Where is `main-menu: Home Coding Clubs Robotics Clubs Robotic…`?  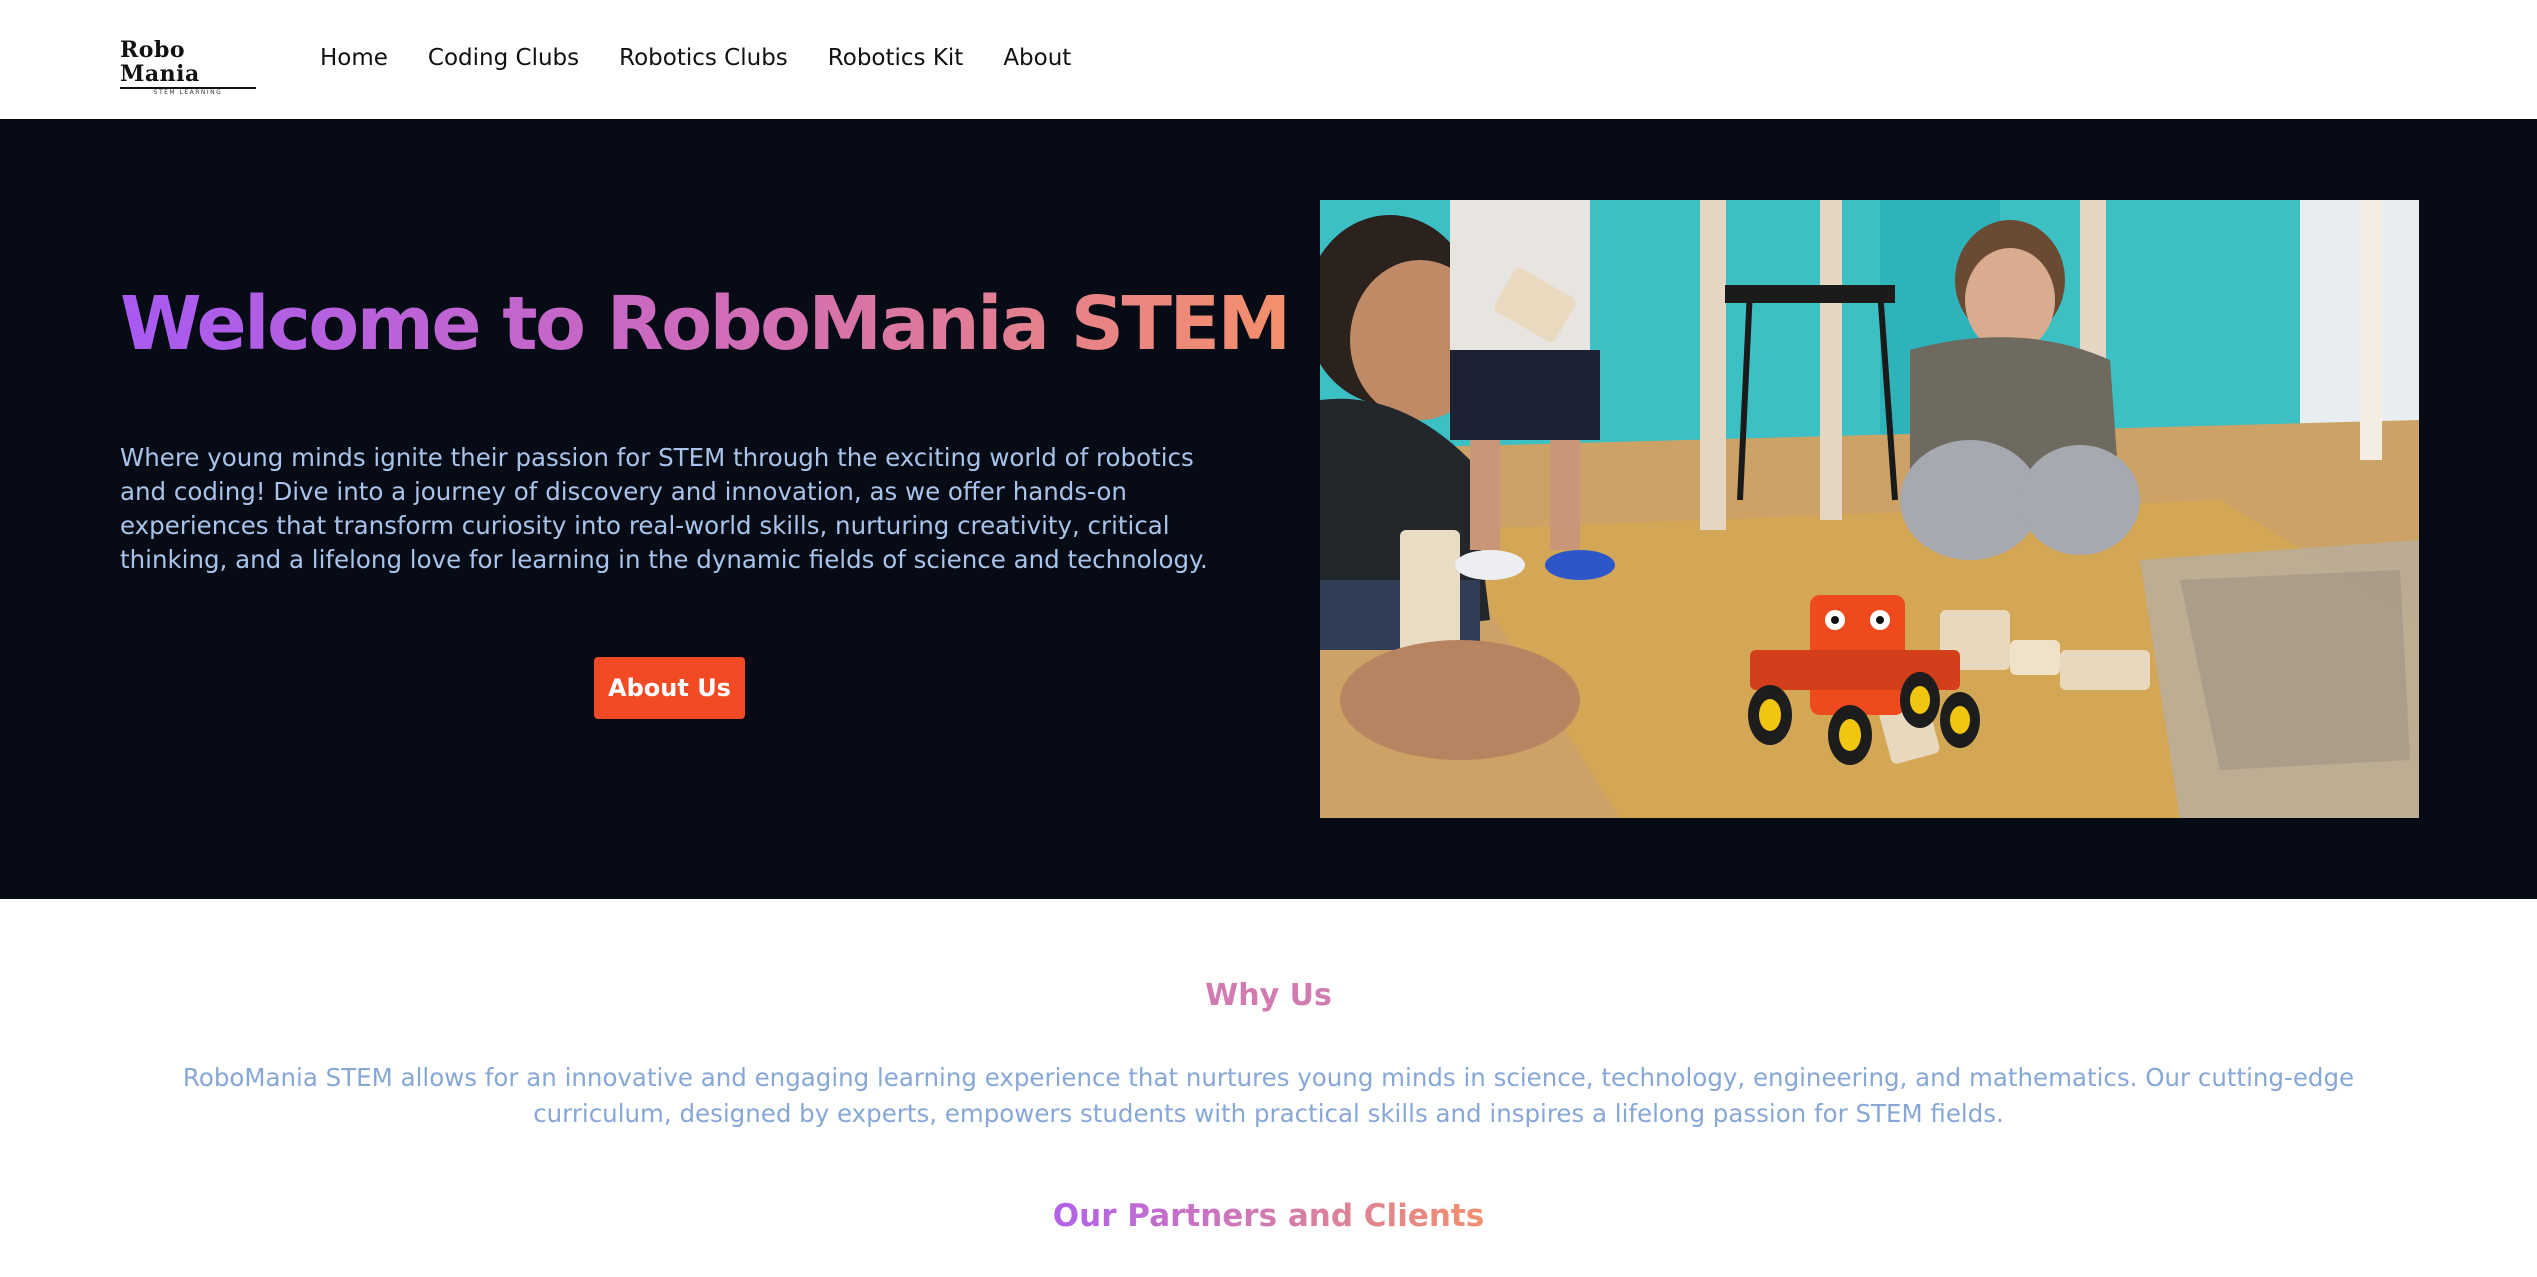 main-menu: Home Coding Clubs Robotics Clubs Robotic… is located at coordinates (715, 58).